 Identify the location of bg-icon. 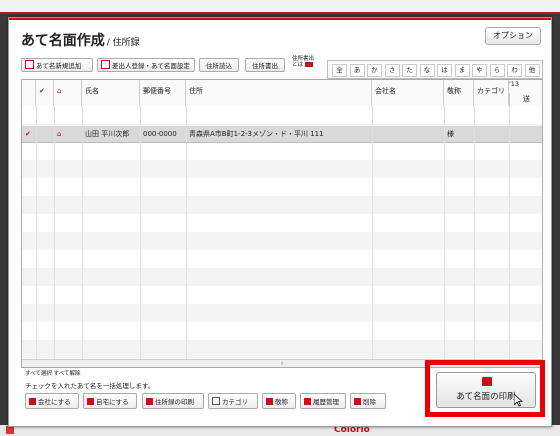
(10, 430).